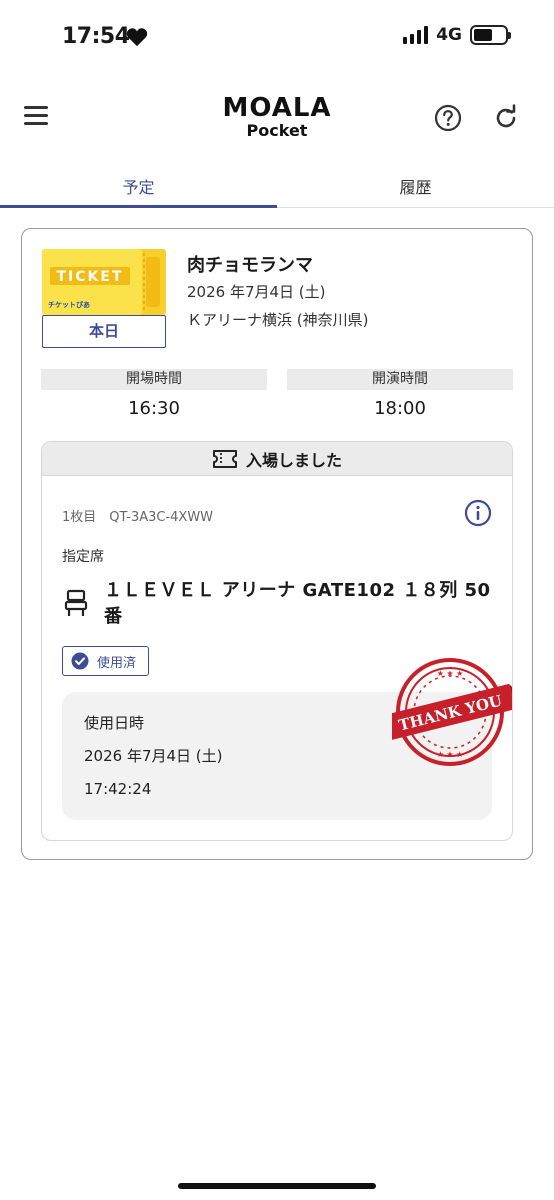 The image size is (554, 1200). Describe the element at coordinates (400, 379) in the screenshot. I see `show-start-label: 開演時間` at that location.